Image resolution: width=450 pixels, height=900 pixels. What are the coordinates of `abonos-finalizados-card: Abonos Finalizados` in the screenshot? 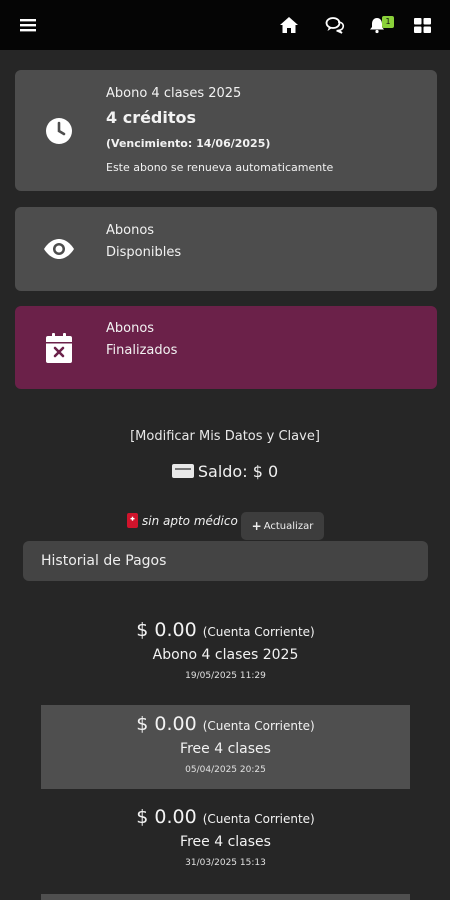 It's located at (226, 347).